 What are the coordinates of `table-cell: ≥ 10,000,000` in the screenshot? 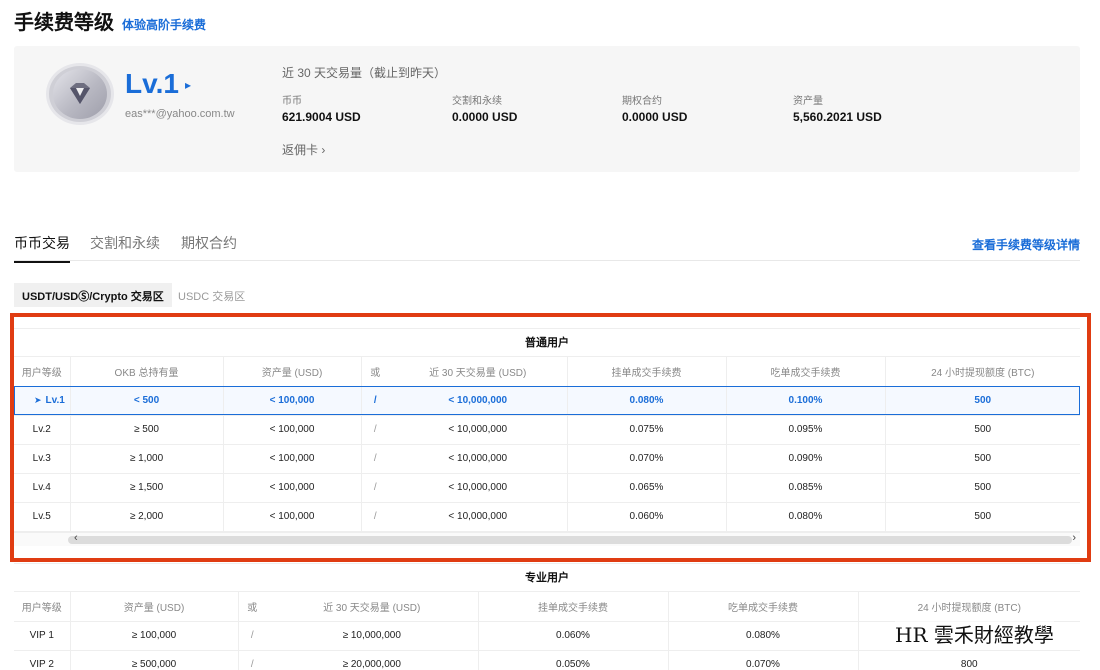 It's located at (372, 636).